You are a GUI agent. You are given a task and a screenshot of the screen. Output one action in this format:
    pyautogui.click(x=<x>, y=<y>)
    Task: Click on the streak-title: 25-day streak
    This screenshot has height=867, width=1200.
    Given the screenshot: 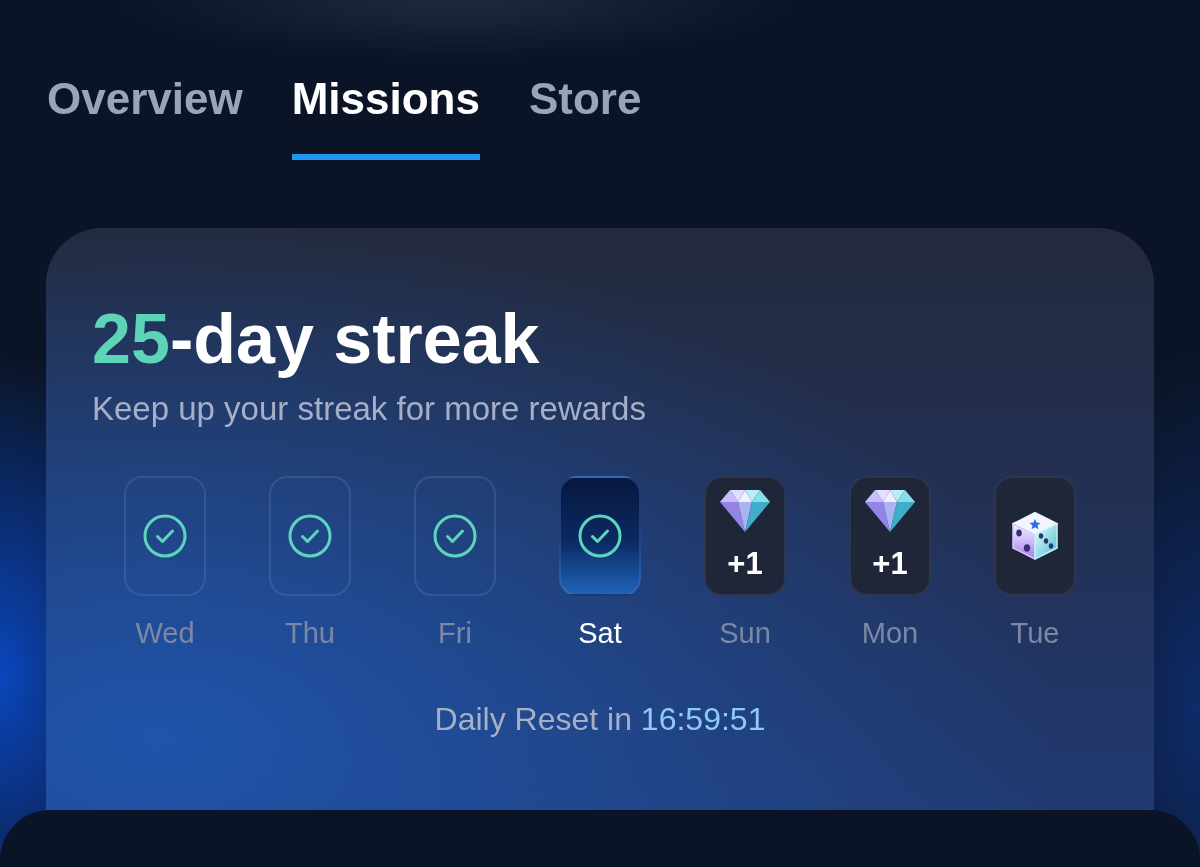 What is the action you would take?
    pyautogui.click(x=316, y=339)
    